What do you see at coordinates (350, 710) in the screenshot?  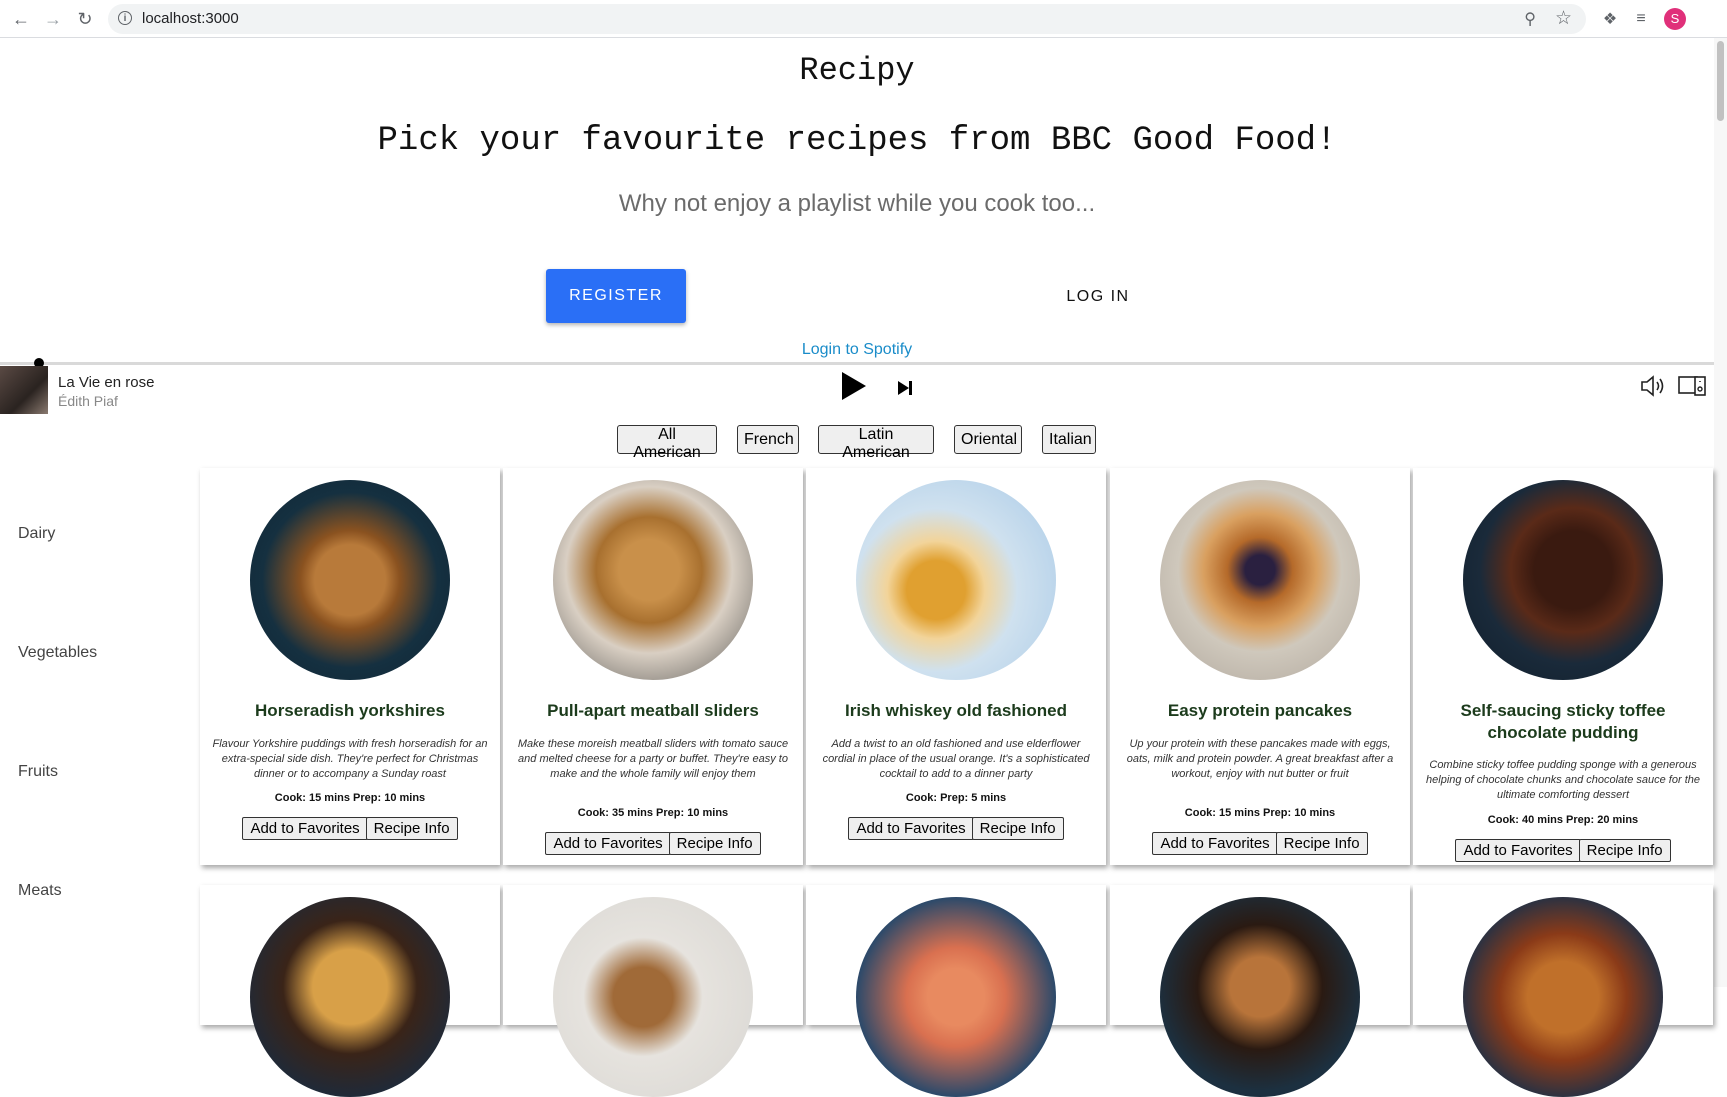 I see `recipe-title: Horseradish yorkshires` at bounding box center [350, 710].